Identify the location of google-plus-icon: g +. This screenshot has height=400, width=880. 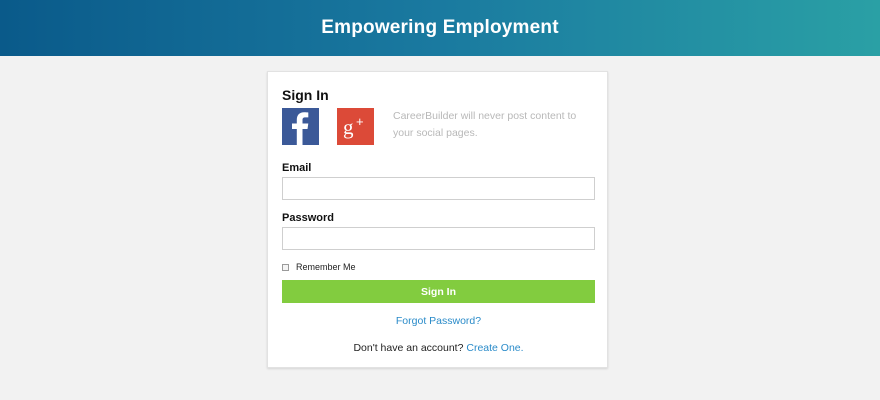
(353, 126).